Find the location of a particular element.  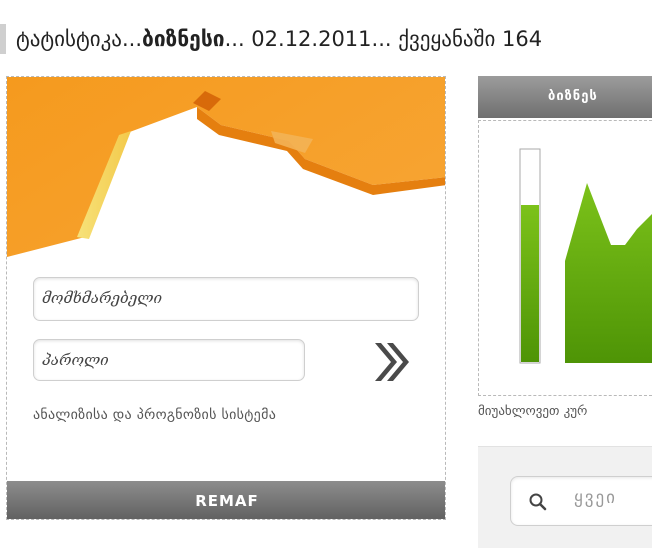

business-header: ბიზნეს is located at coordinates (565, 97).